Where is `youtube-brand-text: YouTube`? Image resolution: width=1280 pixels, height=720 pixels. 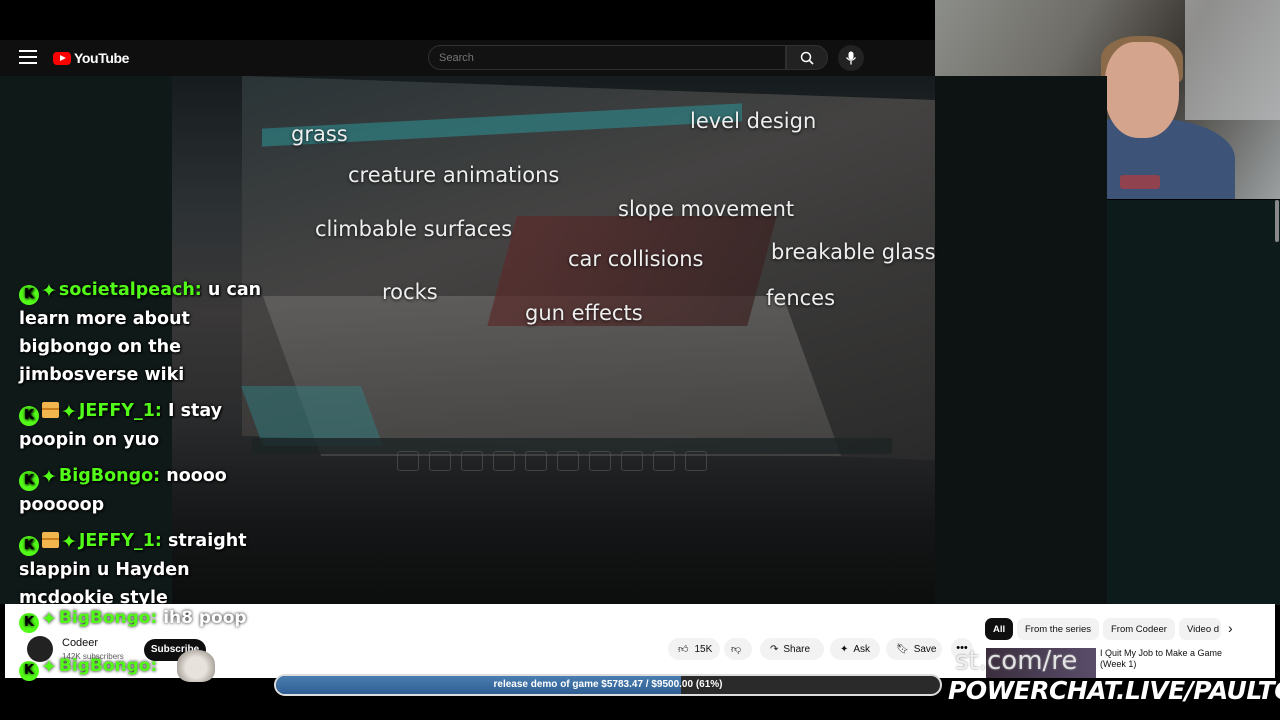 youtube-brand-text: YouTube is located at coordinates (102, 58).